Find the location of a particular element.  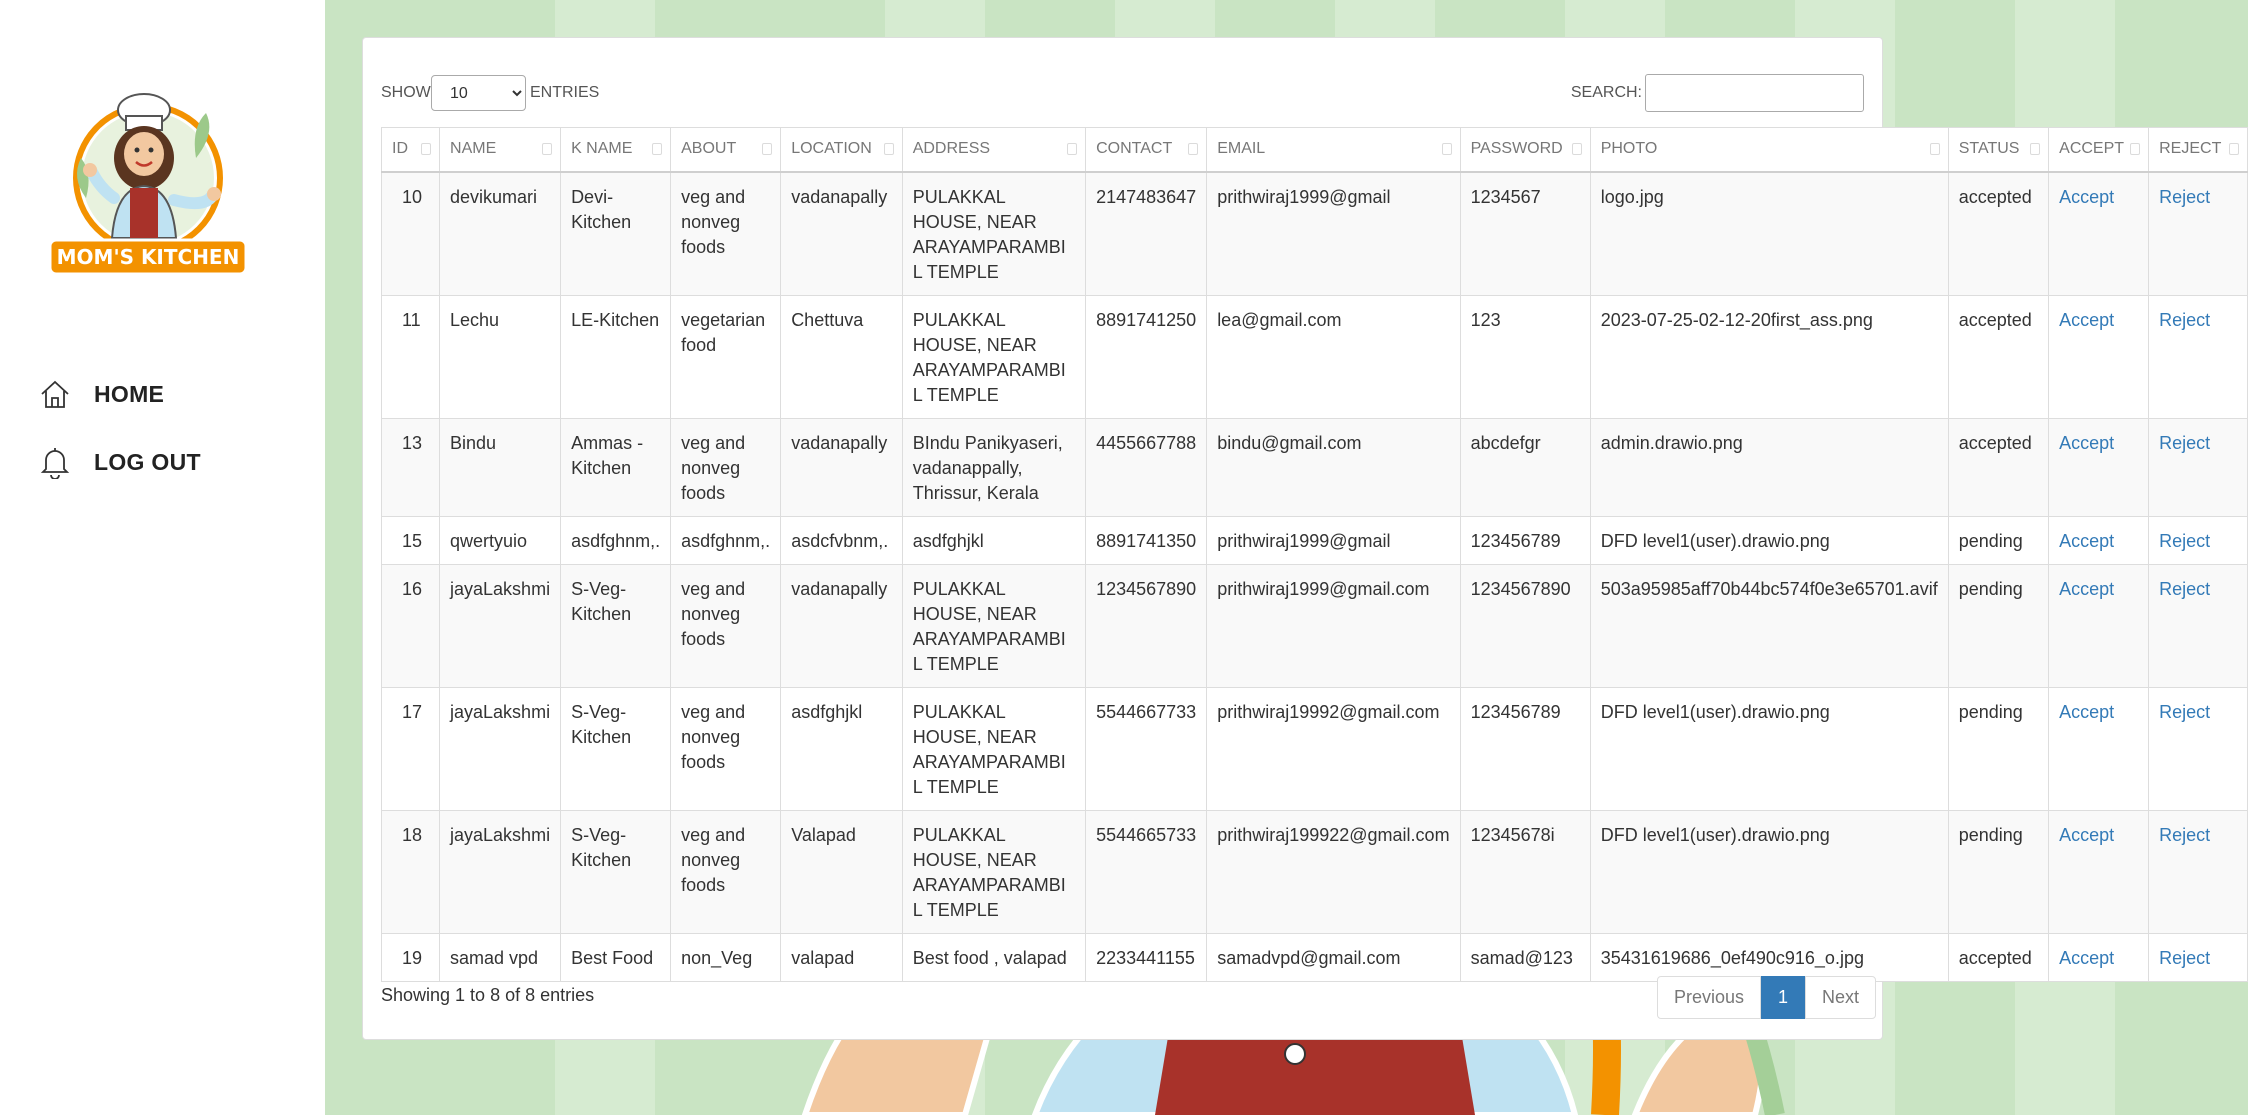

nav-home: HOME is located at coordinates (119, 394).